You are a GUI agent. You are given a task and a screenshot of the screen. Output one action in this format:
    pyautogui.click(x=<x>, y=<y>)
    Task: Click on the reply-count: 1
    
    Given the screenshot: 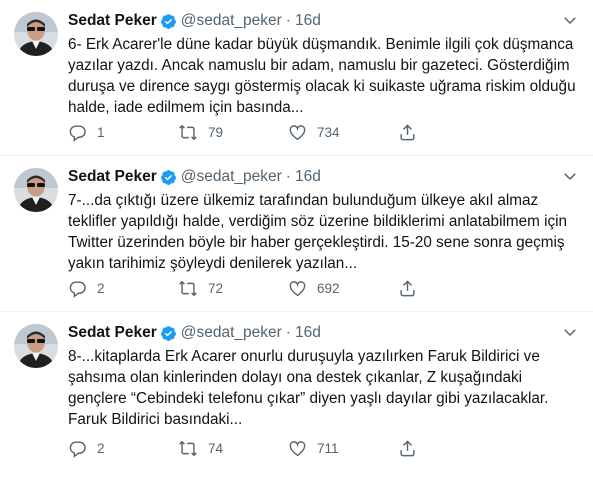 What is the action you would take?
    pyautogui.click(x=101, y=132)
    